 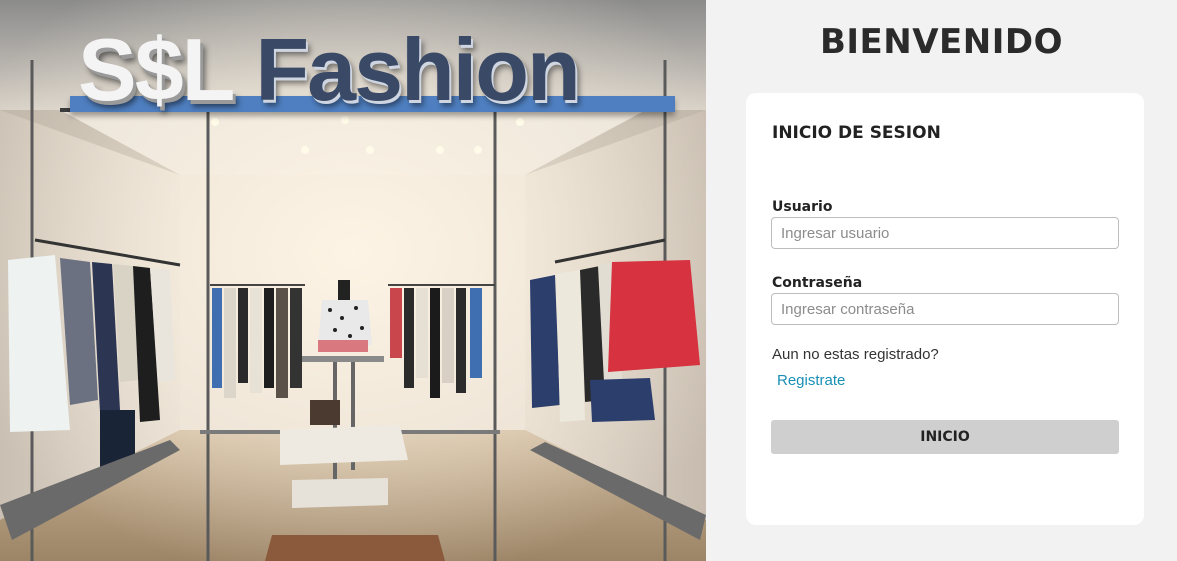 I want to click on register-question: Aun no estas registrado?, so click(x=855, y=354).